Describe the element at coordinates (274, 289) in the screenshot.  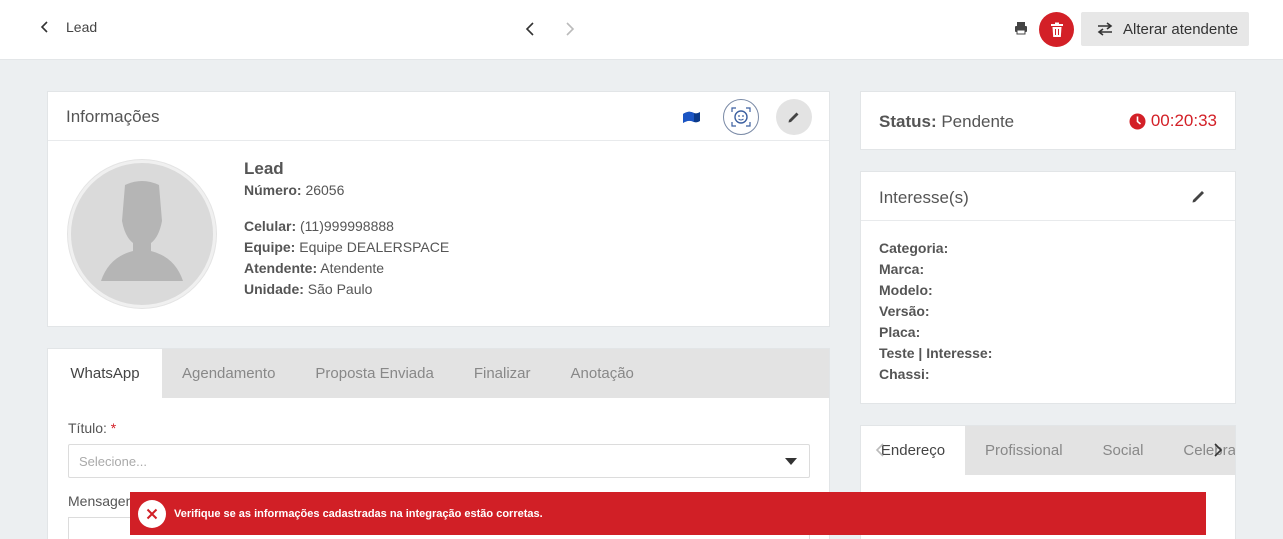
I see `unidade-label: Unidade:` at that location.